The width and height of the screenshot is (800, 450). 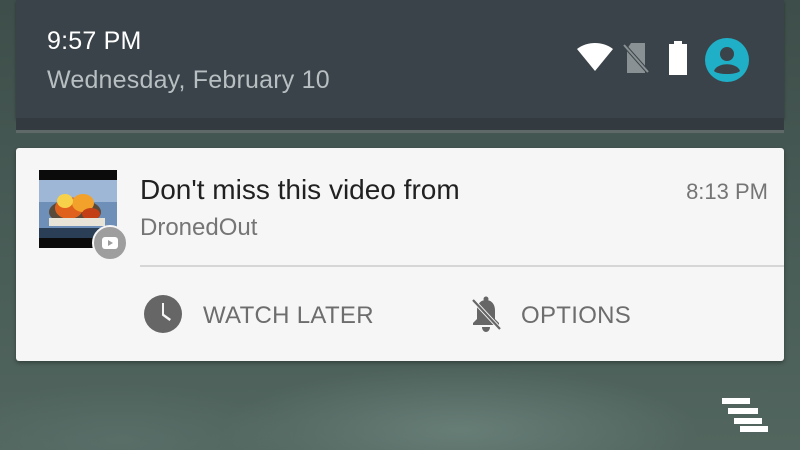 I want to click on wifi-icon, so click(x=595, y=59).